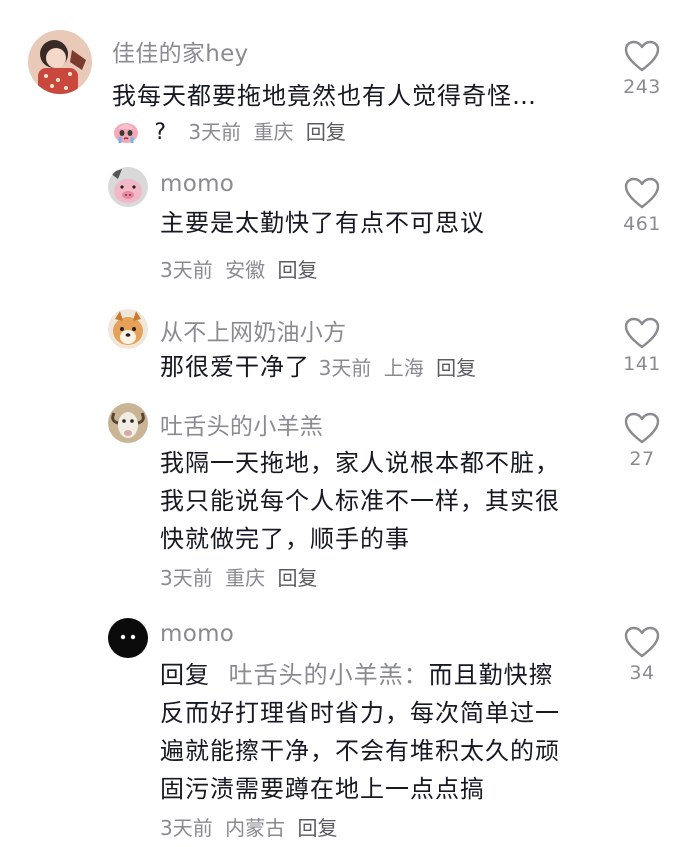  I want to click on comment-line: 我隔一天拖地，家人说根本都不脏，, so click(360, 463).